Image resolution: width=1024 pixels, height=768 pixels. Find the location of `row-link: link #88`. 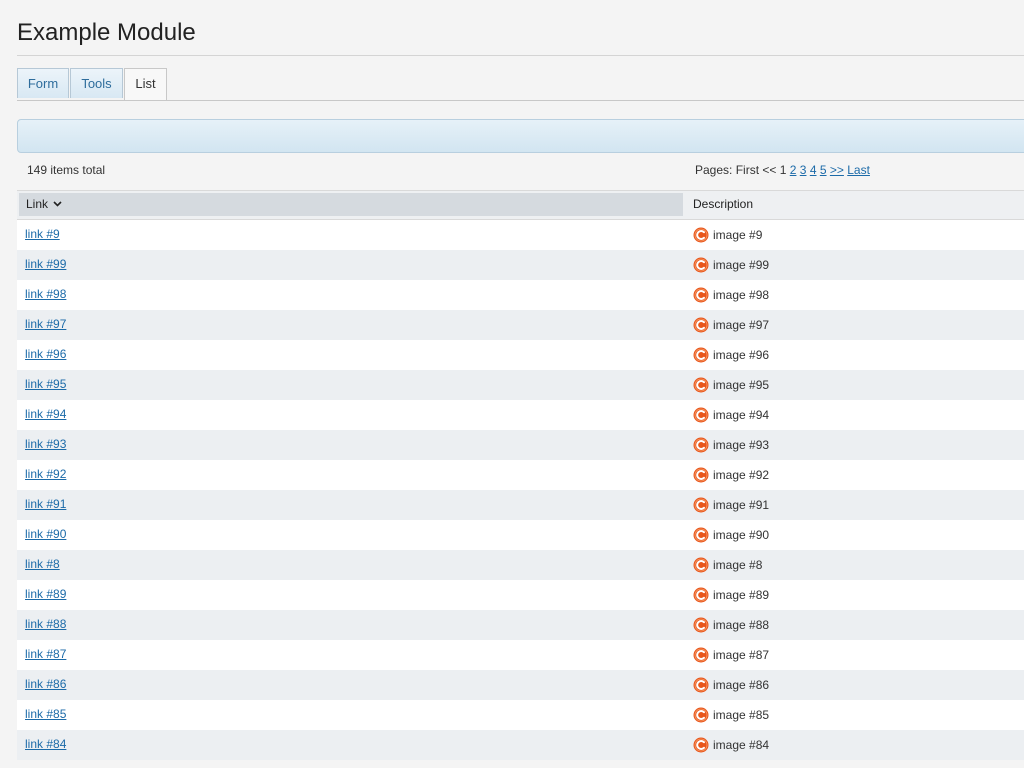

row-link: link #88 is located at coordinates (45, 624).